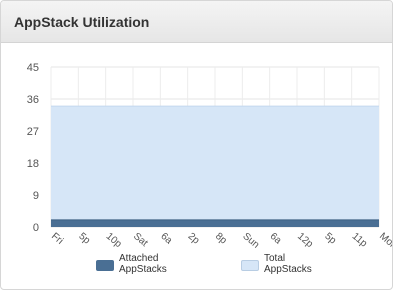 This screenshot has height=292, width=395. I want to click on x-tick-label: 12p, so click(305, 240).